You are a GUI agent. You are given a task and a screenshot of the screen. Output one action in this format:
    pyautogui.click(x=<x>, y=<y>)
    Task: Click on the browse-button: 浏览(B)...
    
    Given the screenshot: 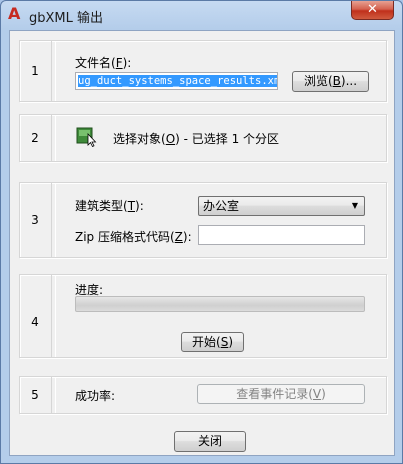 What is the action you would take?
    pyautogui.click(x=330, y=81)
    